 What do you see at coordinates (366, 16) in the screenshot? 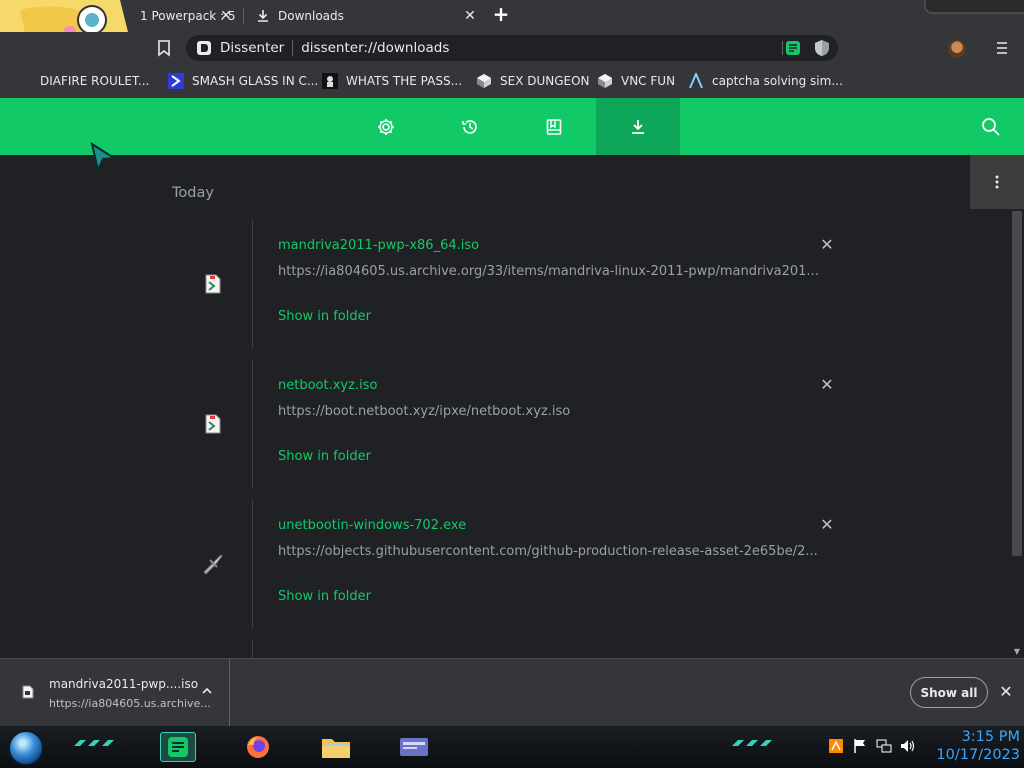
I see `tab-downloads: Downloads ✕` at bounding box center [366, 16].